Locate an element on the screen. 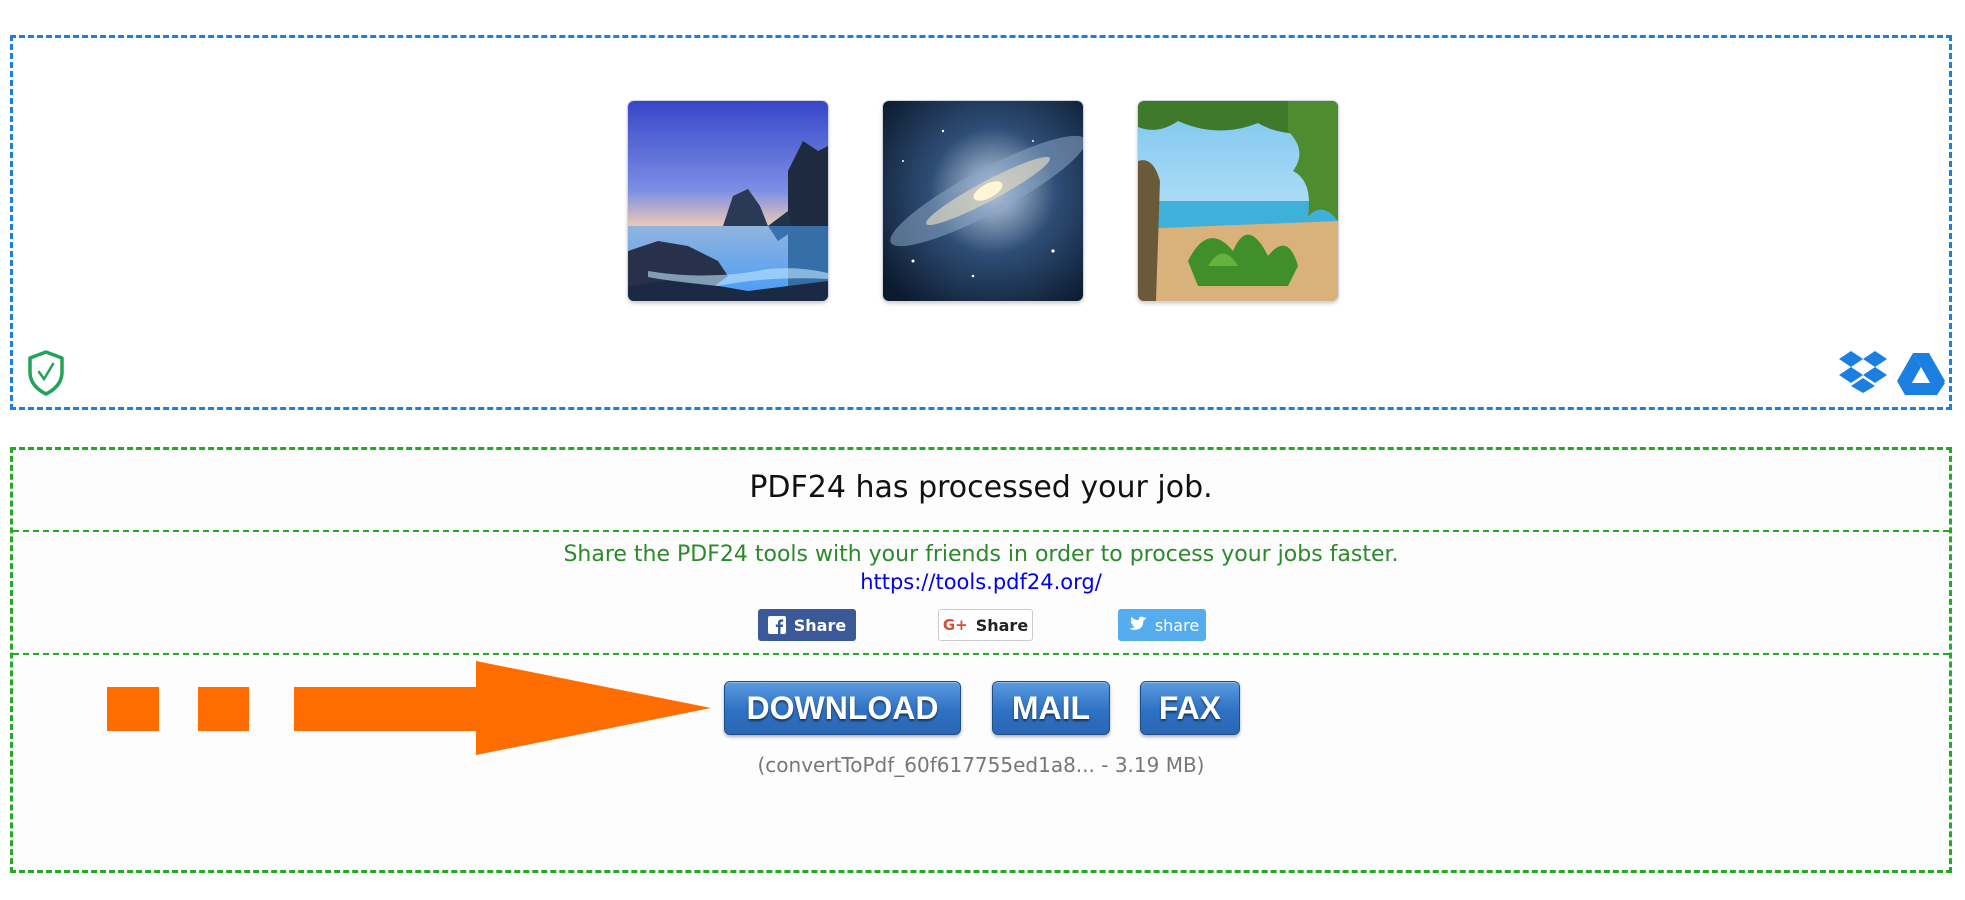 Image resolution: width=1965 pixels, height=900 pixels. twitter-icon is located at coordinates (1137, 623).